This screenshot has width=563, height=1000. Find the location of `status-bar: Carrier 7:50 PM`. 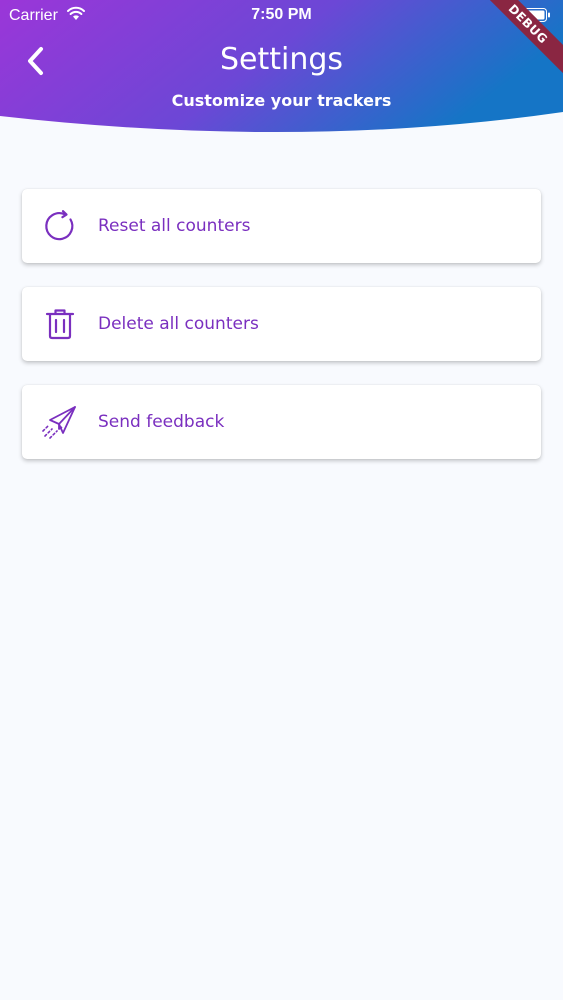

status-bar: Carrier 7:50 PM is located at coordinates (281, 15).